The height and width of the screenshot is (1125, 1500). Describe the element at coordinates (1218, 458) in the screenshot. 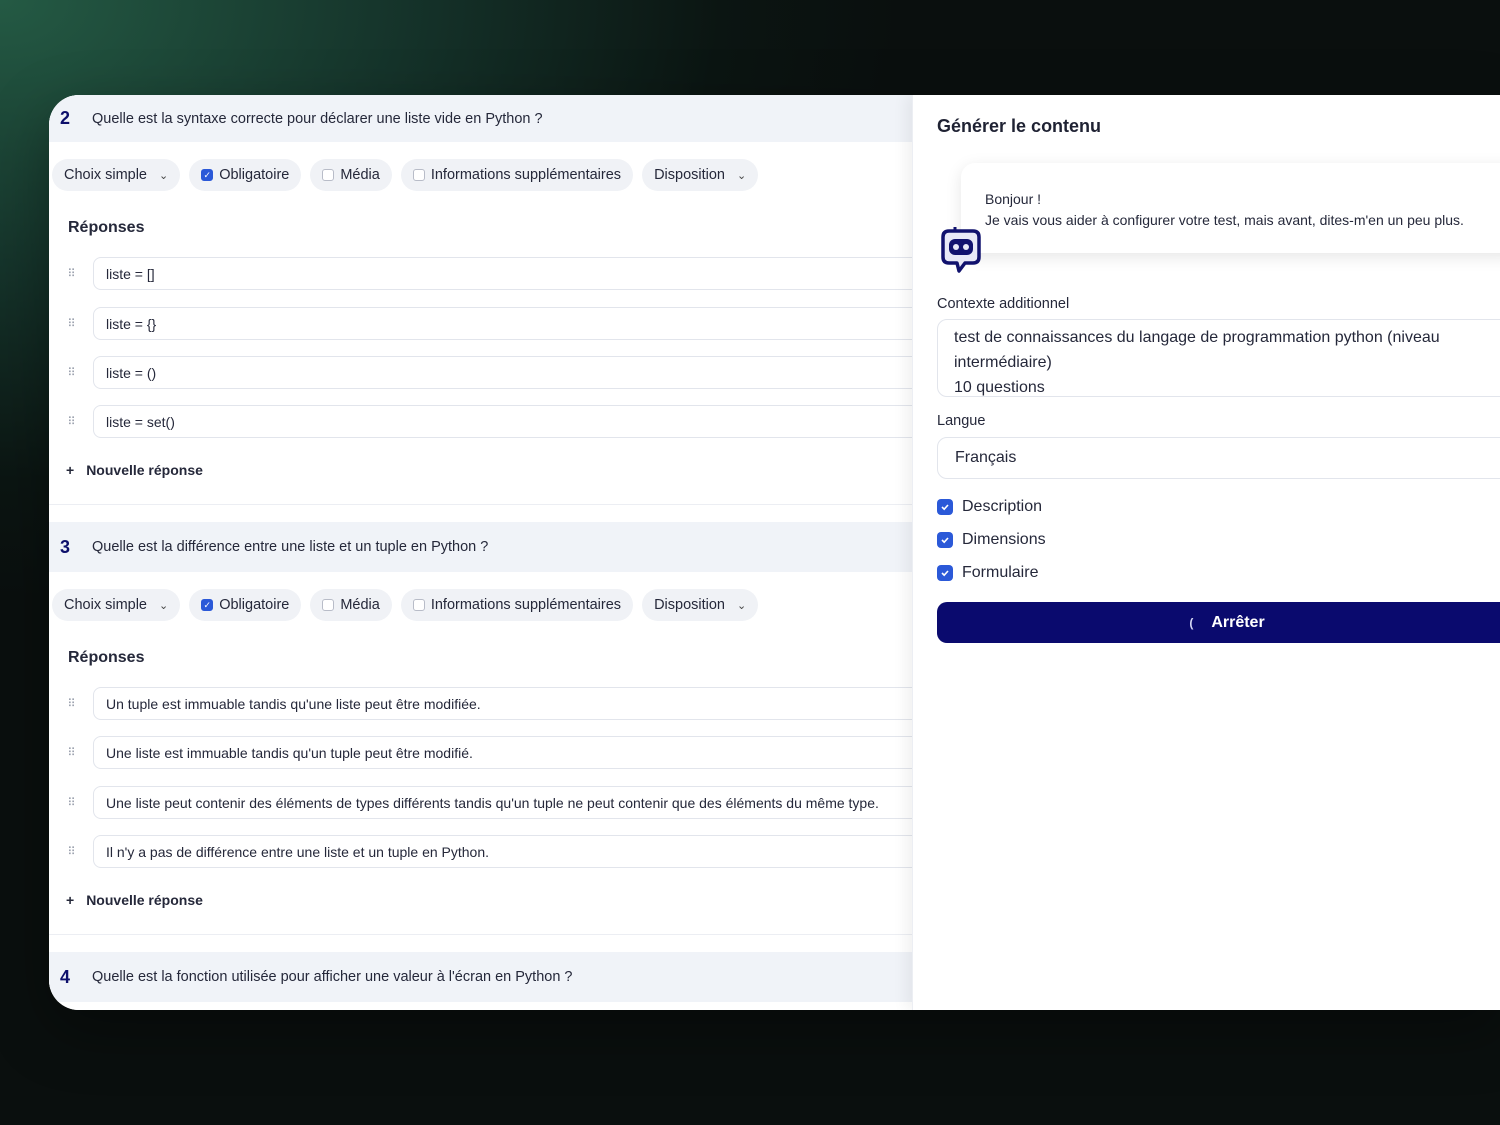

I see `language-select: Français` at that location.